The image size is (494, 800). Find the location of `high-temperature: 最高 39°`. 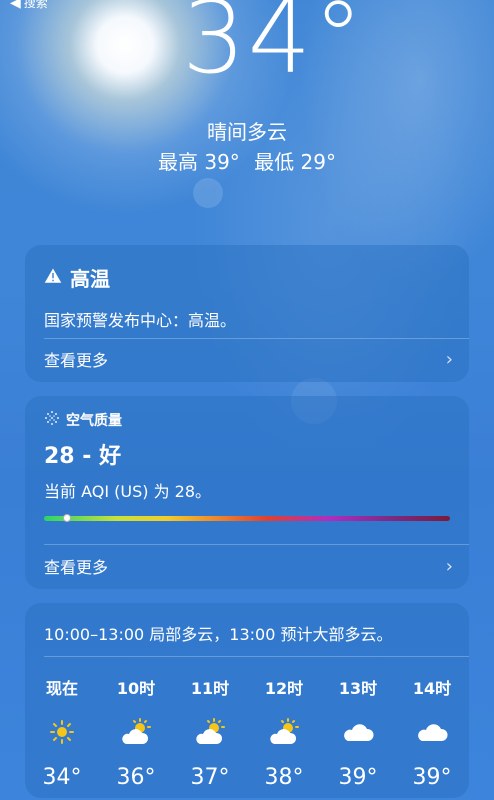

high-temperature: 最高 39° is located at coordinates (199, 162).